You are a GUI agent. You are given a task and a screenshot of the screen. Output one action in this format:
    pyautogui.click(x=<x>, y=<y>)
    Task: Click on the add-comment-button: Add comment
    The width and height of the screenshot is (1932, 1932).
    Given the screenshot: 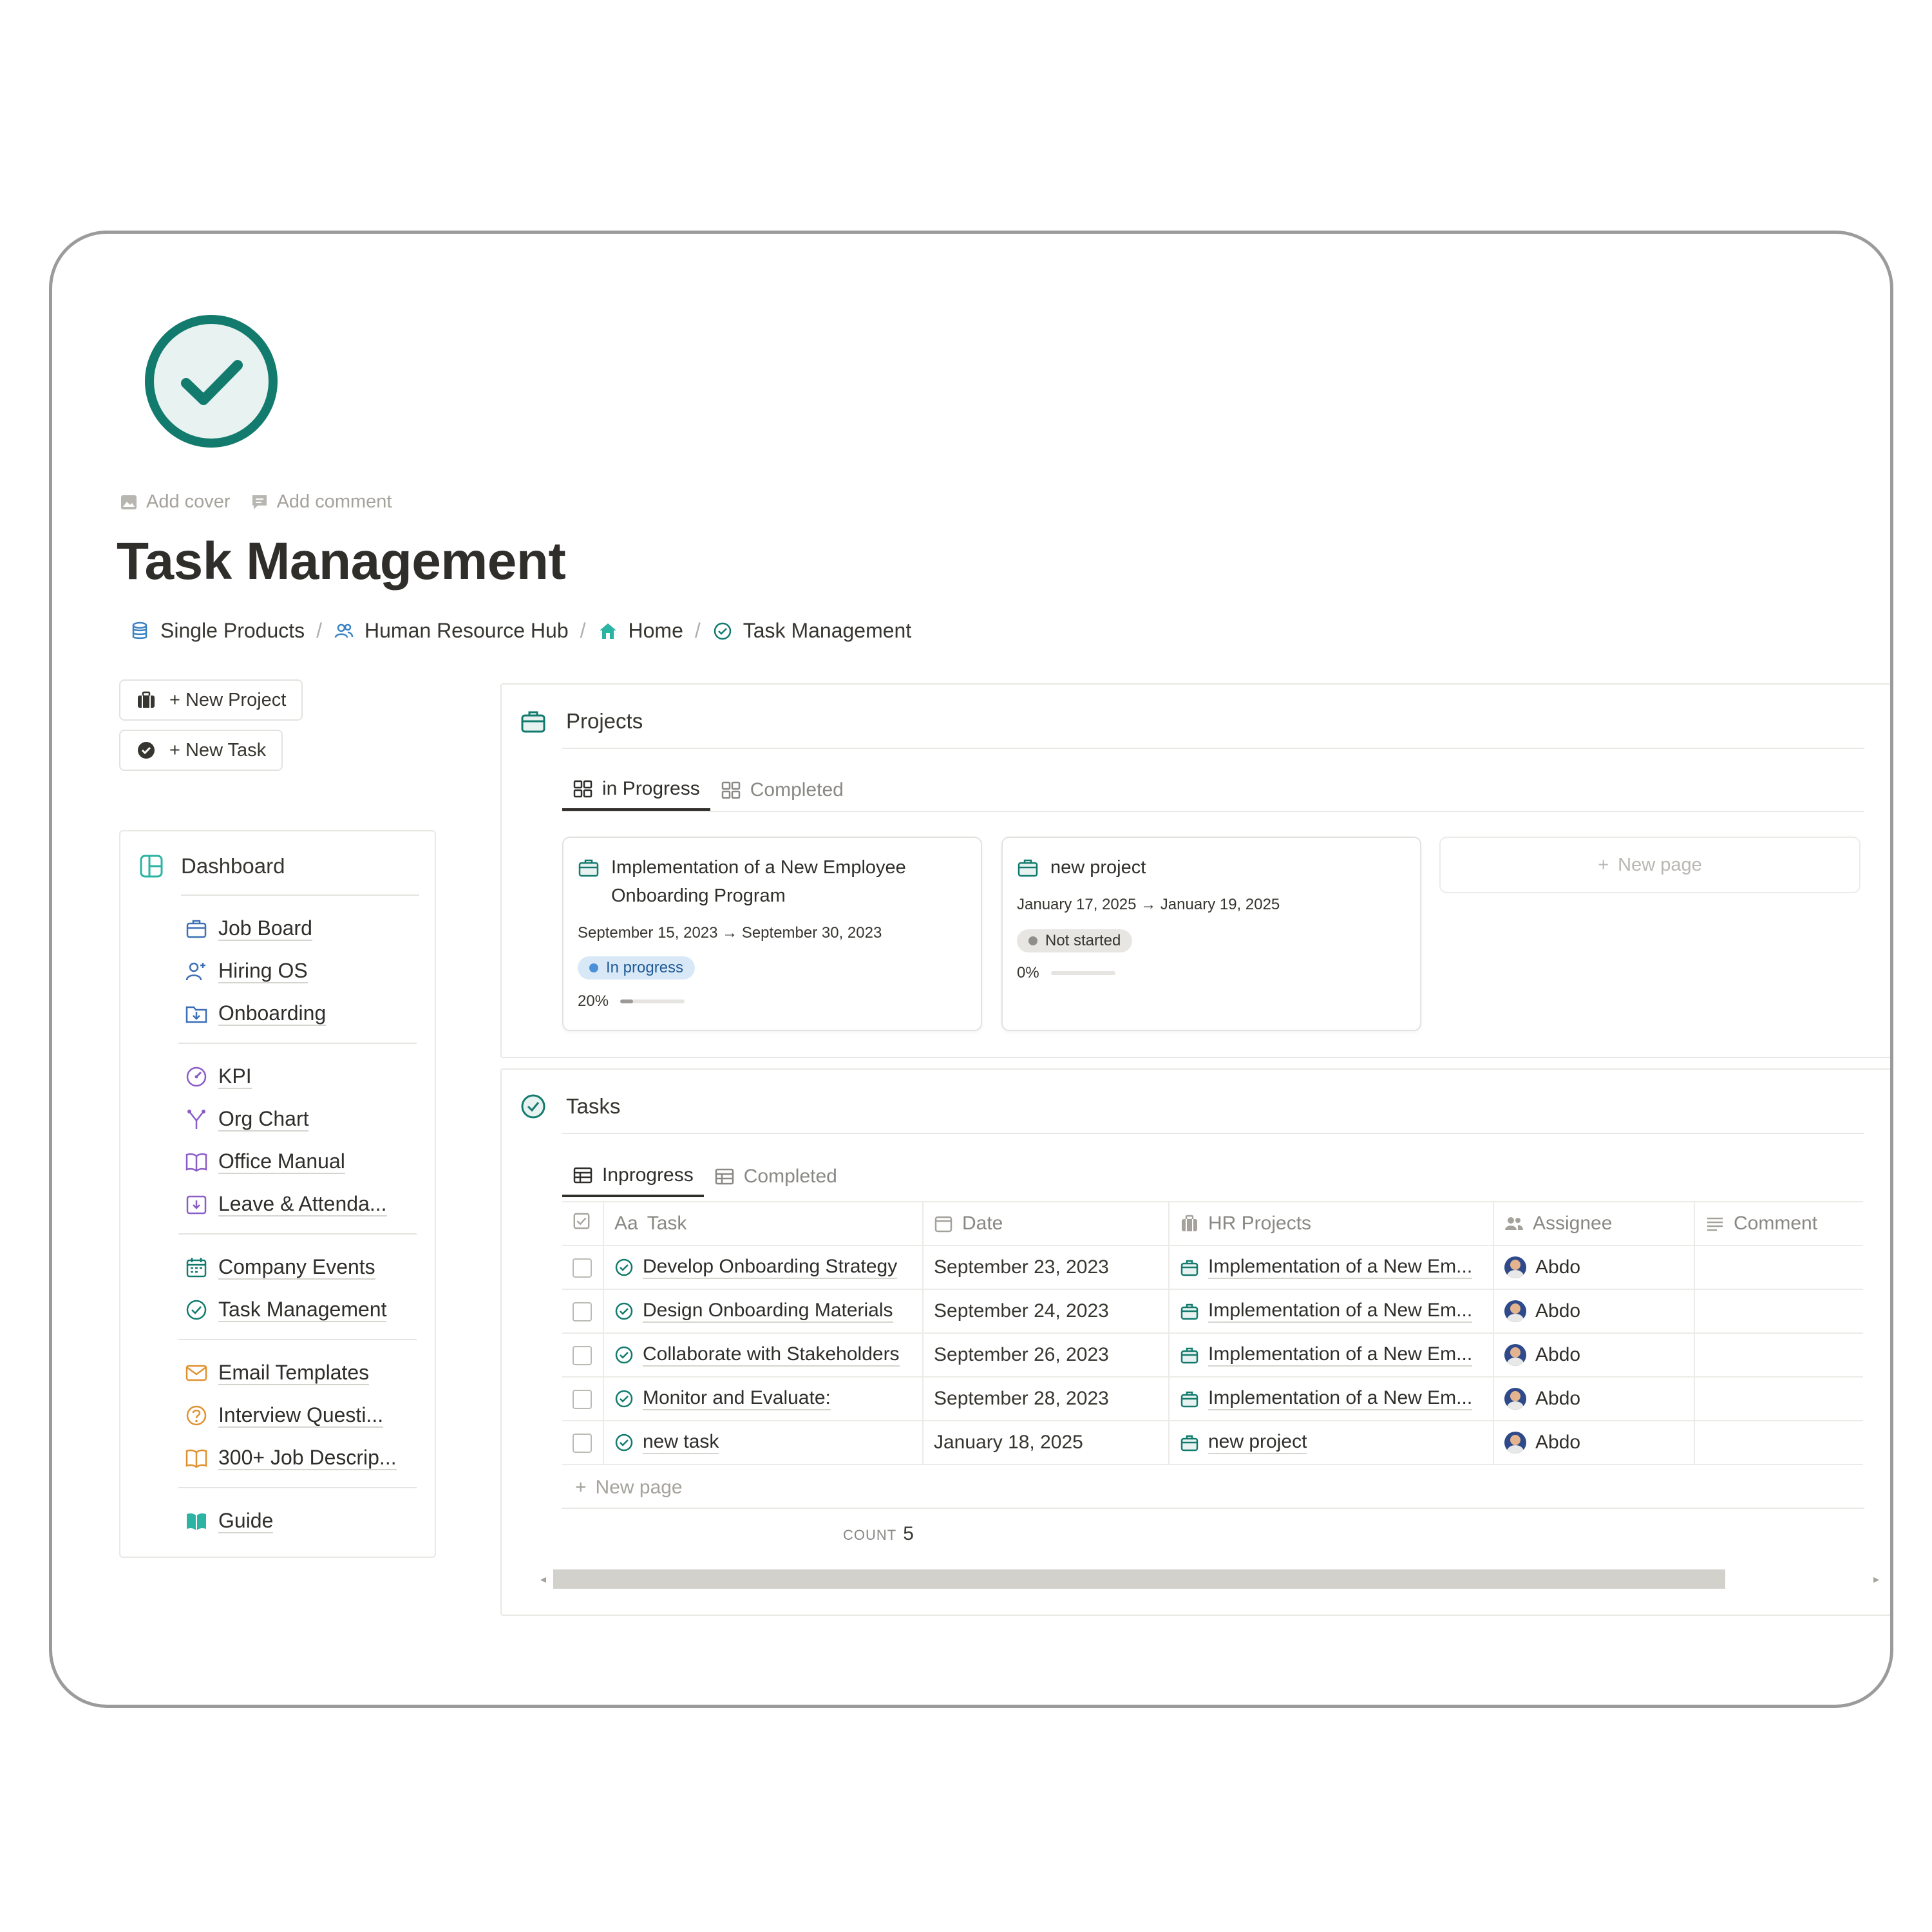 What is the action you would take?
    pyautogui.click(x=321, y=502)
    